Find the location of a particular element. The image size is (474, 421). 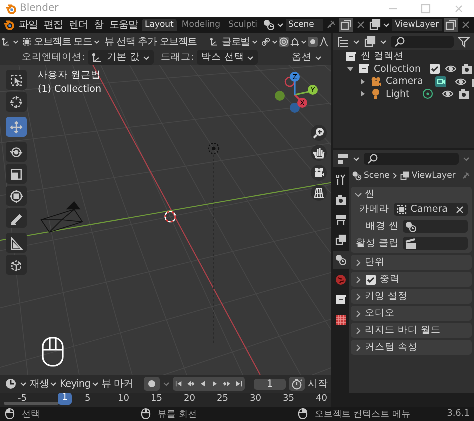

tree-item-label: Collection is located at coordinates (397, 69).